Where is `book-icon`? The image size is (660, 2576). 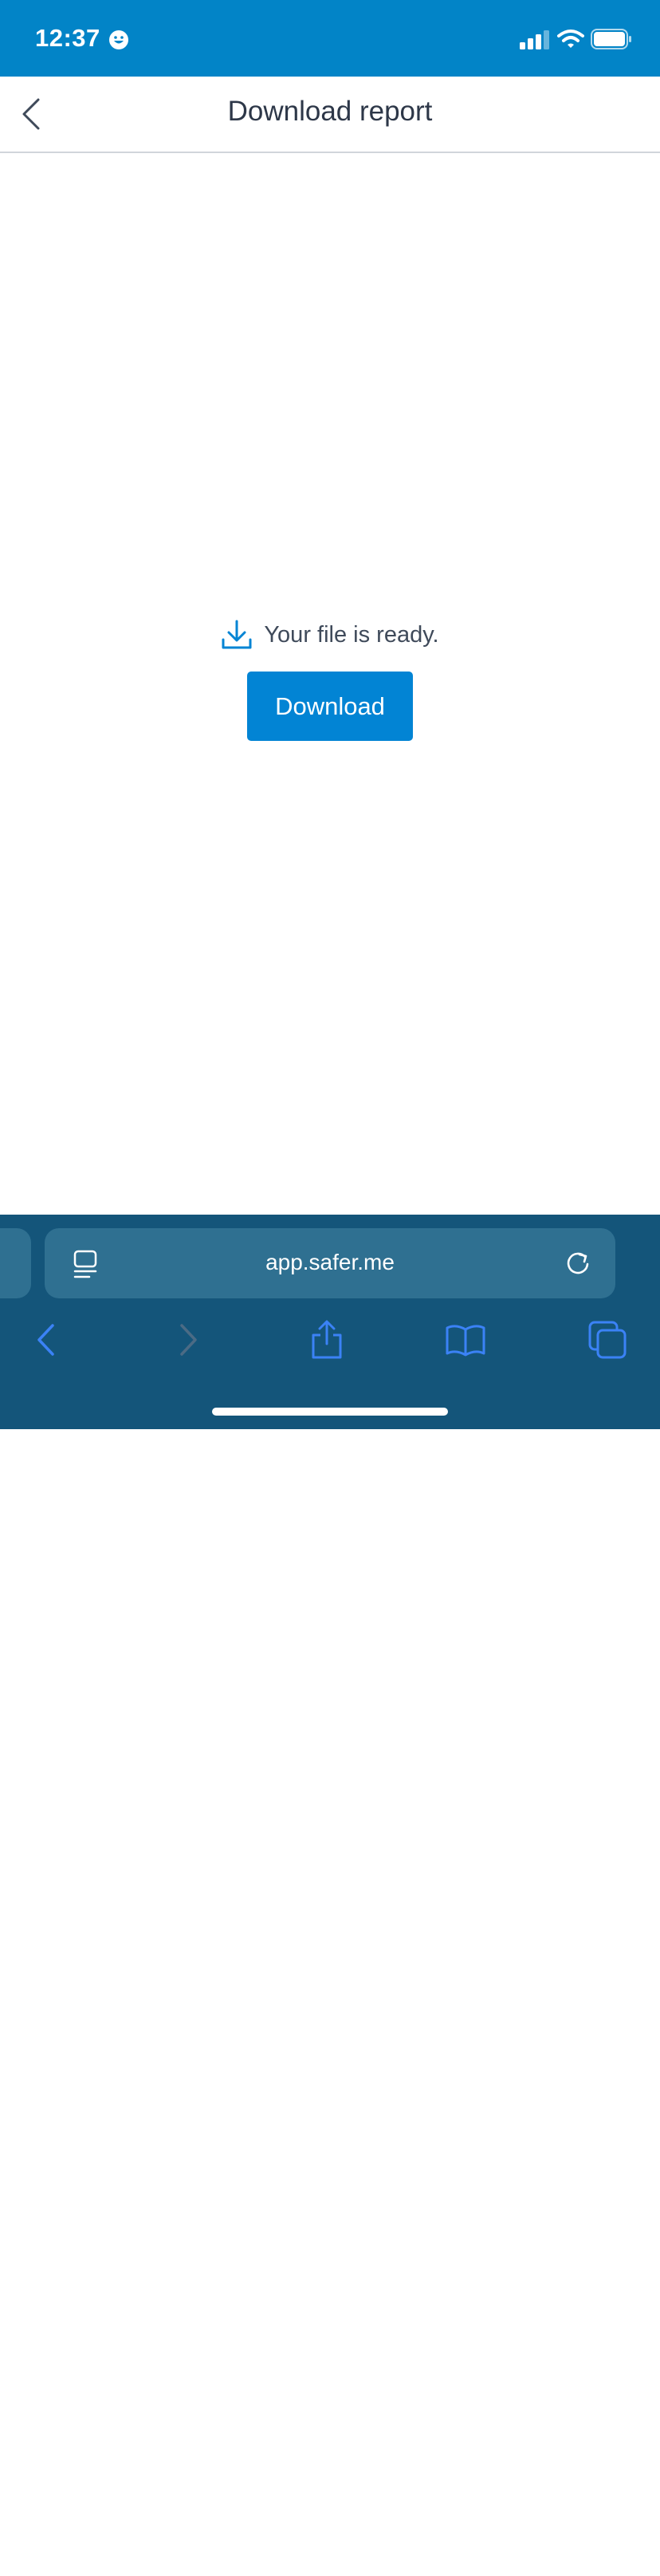
book-icon is located at coordinates (465, 1341).